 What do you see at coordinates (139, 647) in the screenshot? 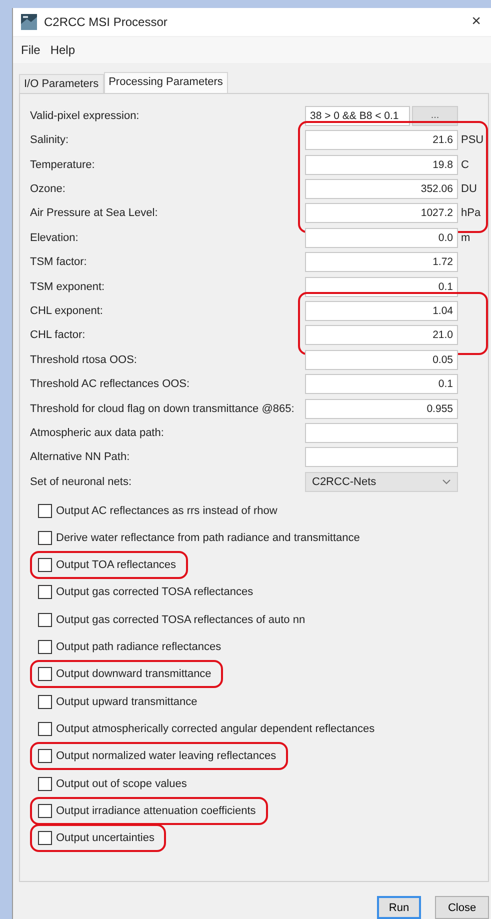
I see `checkbox-label: Output path radiance reflectances` at bounding box center [139, 647].